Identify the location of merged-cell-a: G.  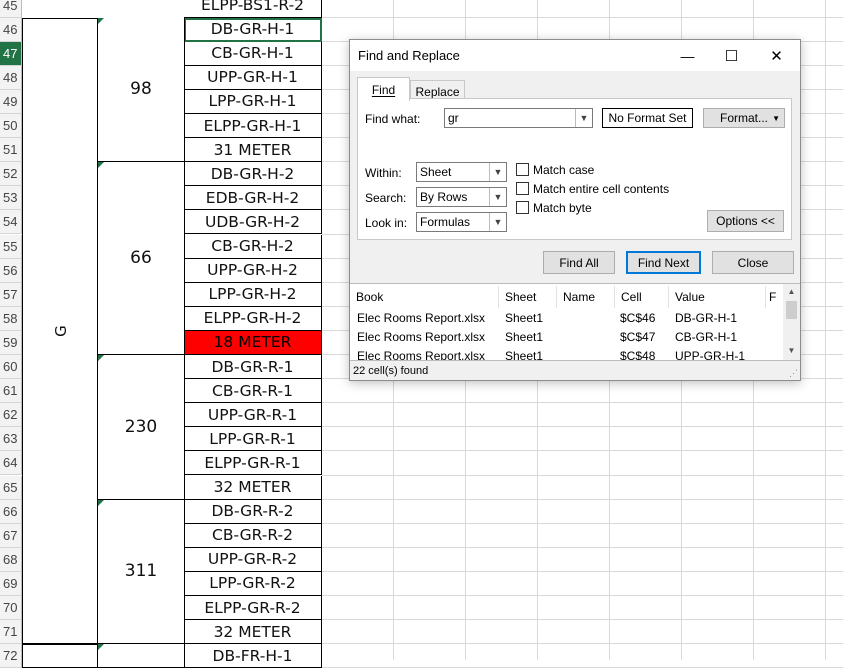
(60, 331).